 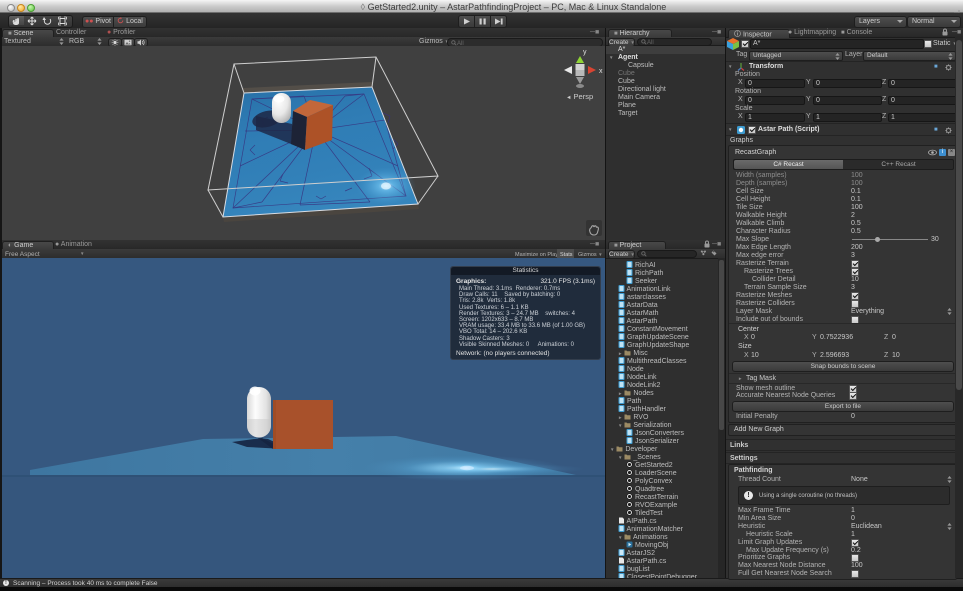 I want to click on svg-text: y, so click(x=585, y=52).